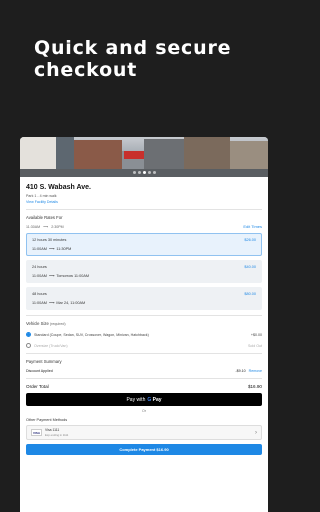  I want to click on payment-summary-label: Payment Summary, so click(44, 361).